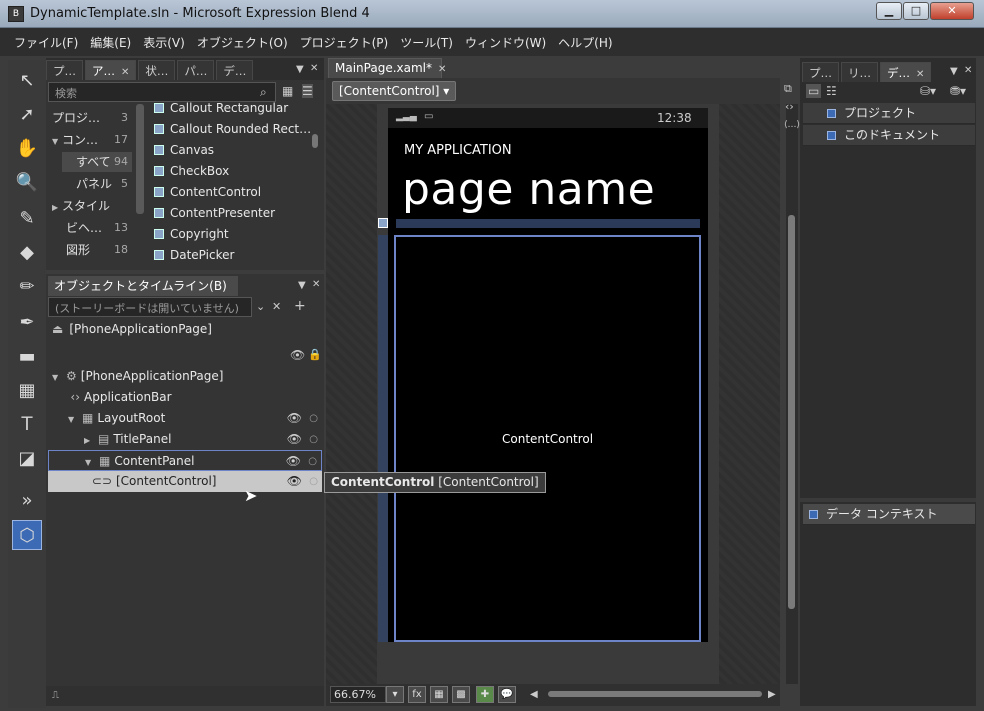 This screenshot has height=711, width=984. I want to click on menu-tools: ツール(T), so click(426, 42).